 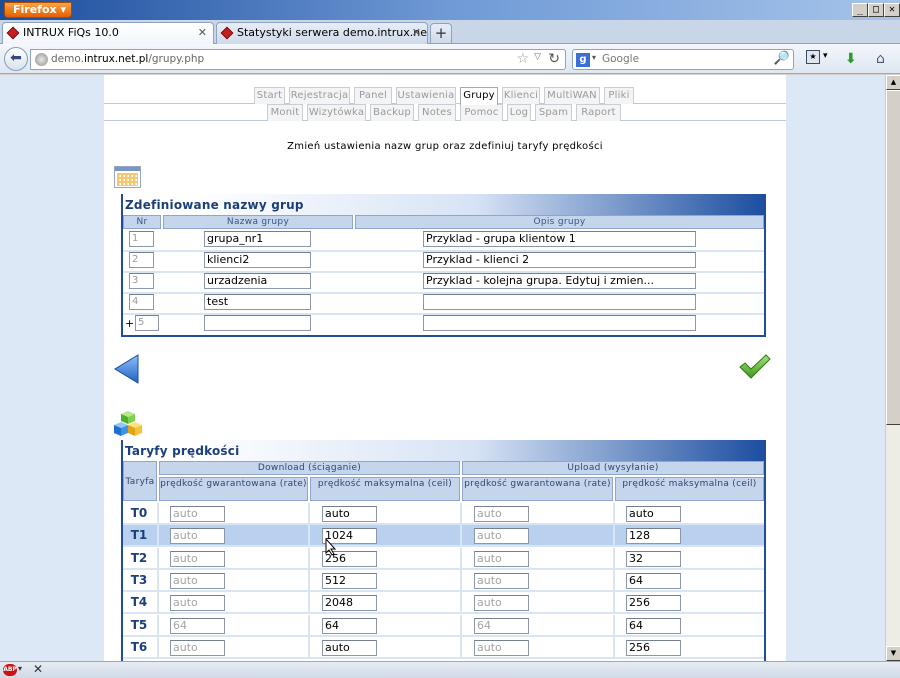 I want to click on menu-tab-pliki: Pliki, so click(x=619, y=95).